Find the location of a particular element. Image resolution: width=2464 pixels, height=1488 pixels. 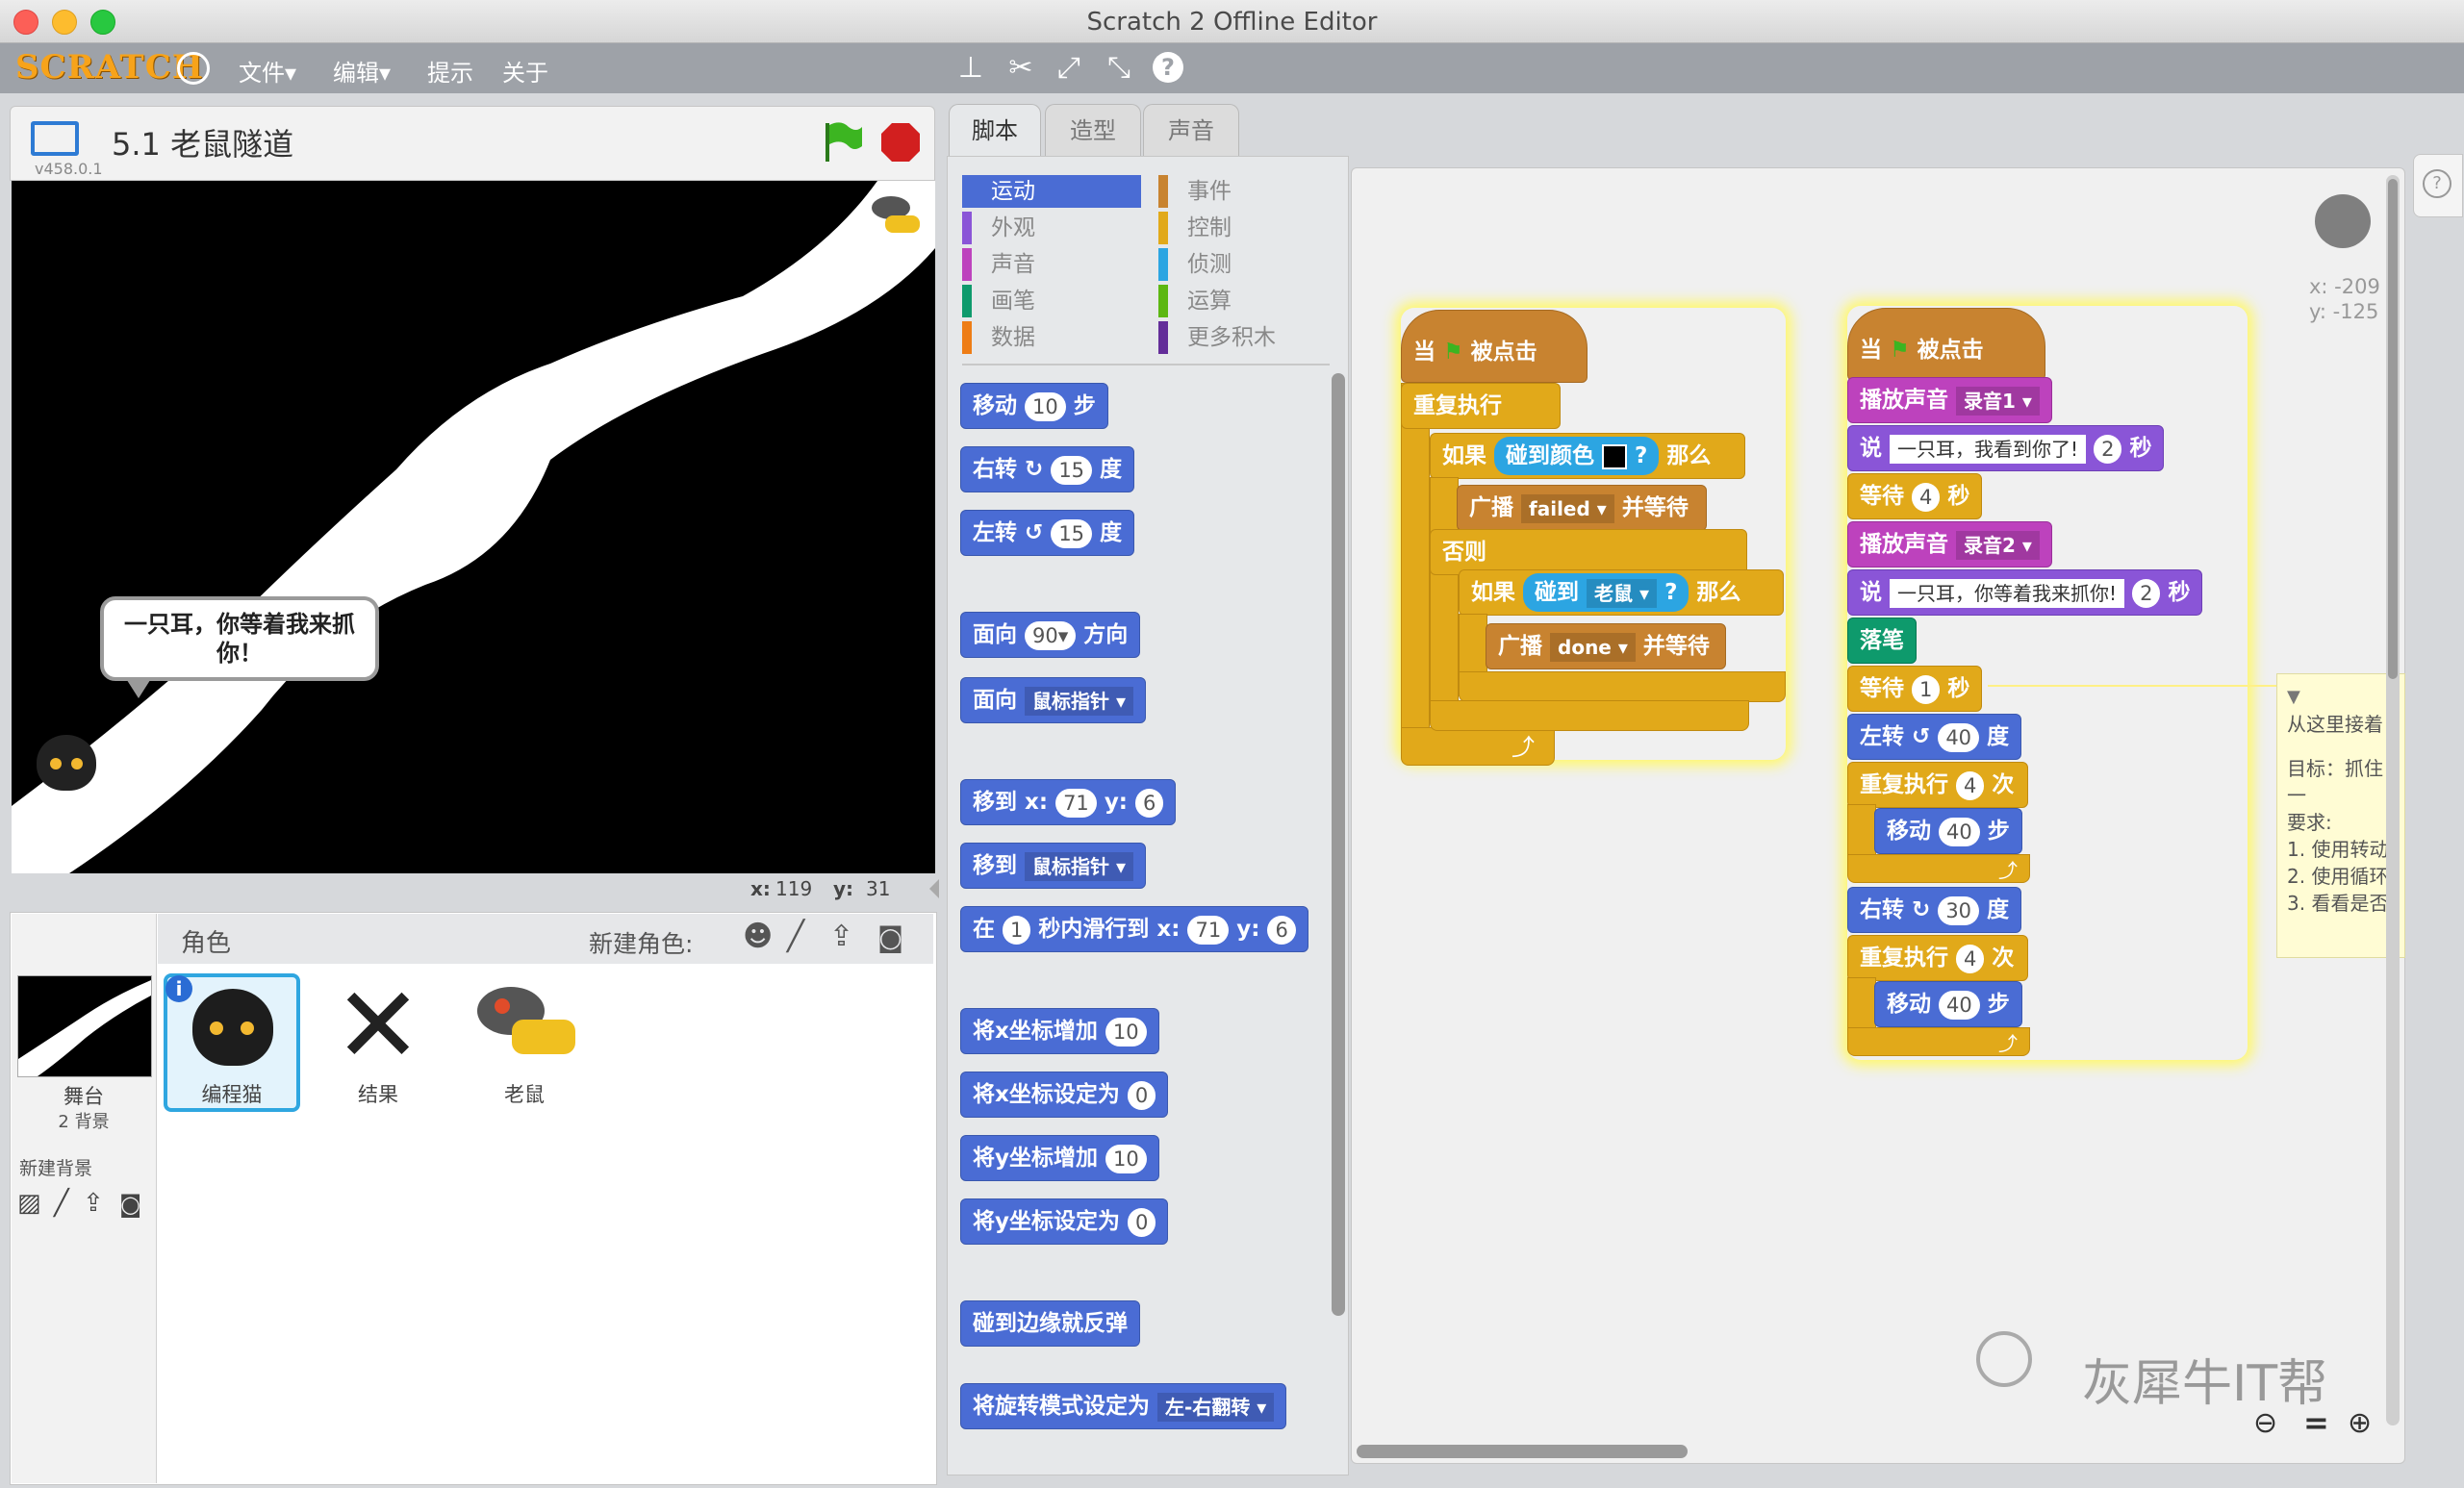

block-input: 90▾ is located at coordinates (1051, 635).